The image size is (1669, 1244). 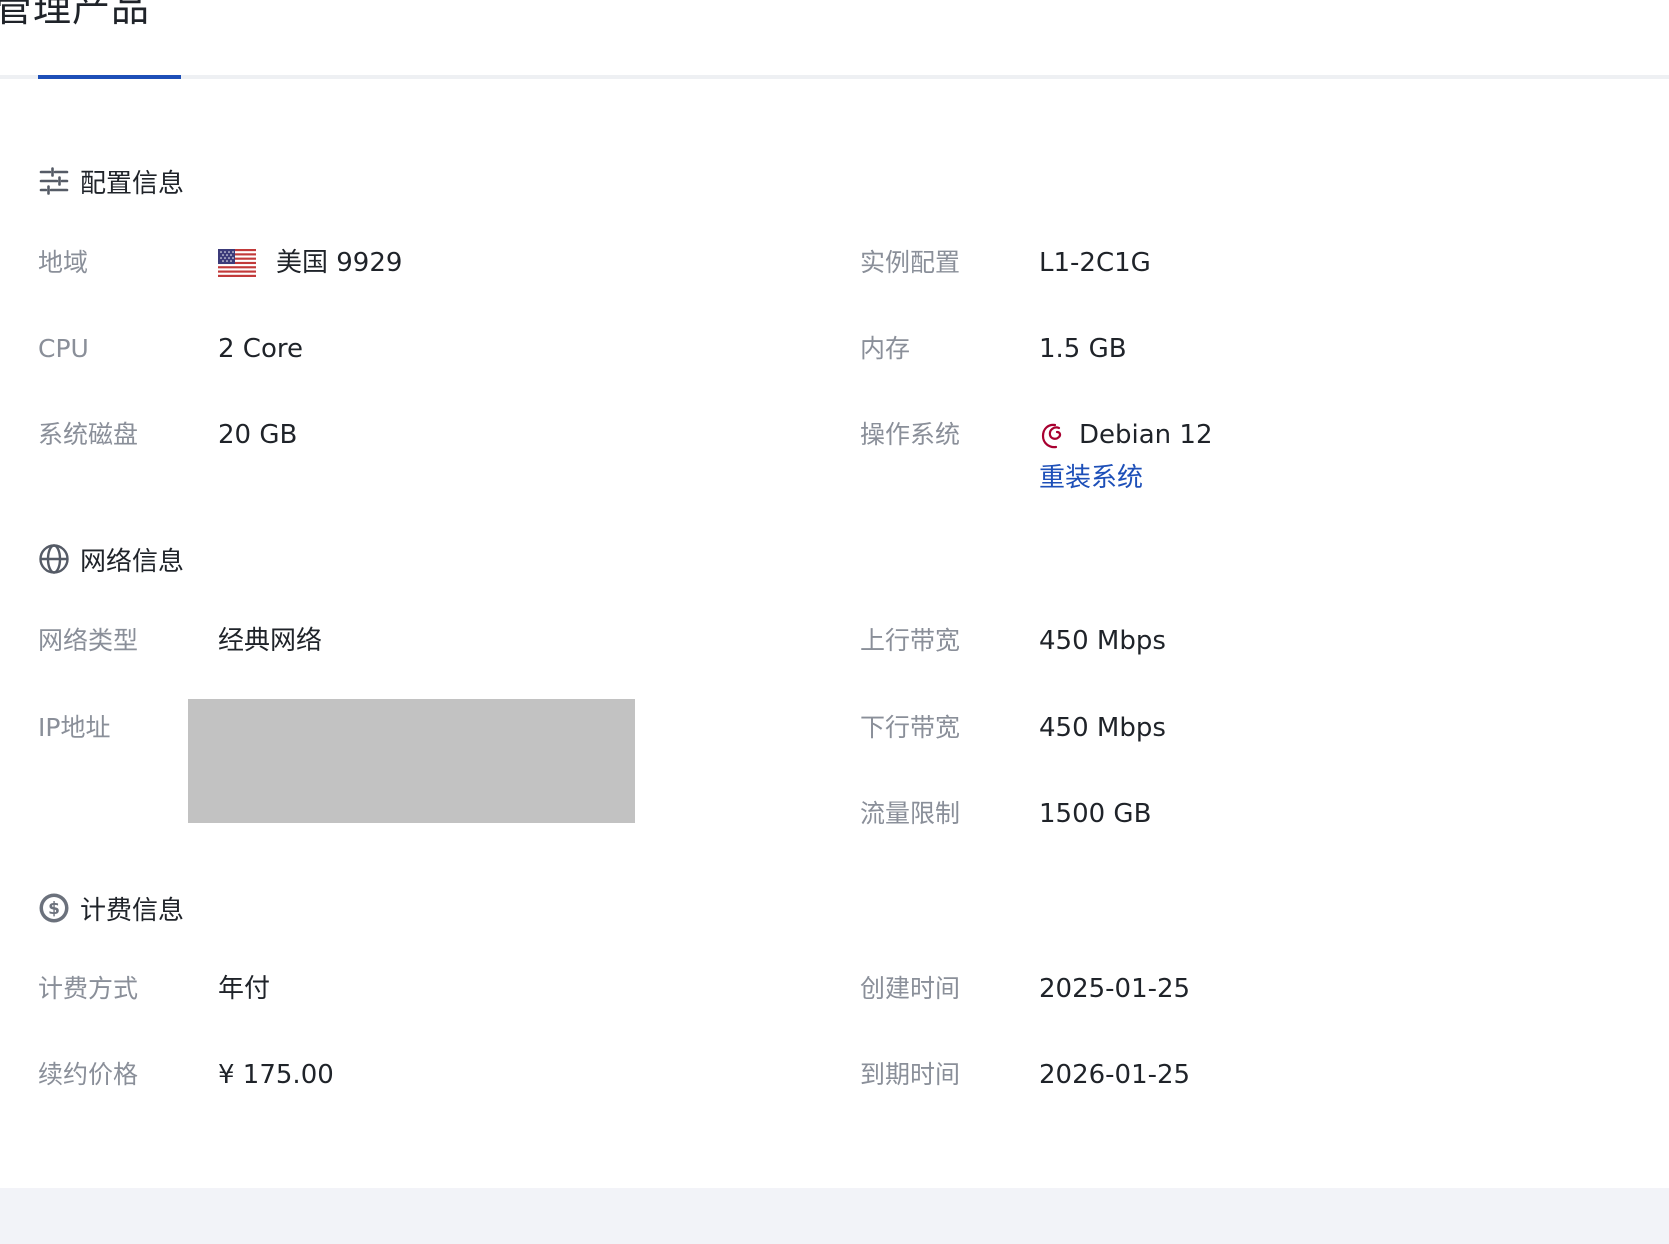 I want to click on os-value: Debian 12, so click(x=1126, y=435).